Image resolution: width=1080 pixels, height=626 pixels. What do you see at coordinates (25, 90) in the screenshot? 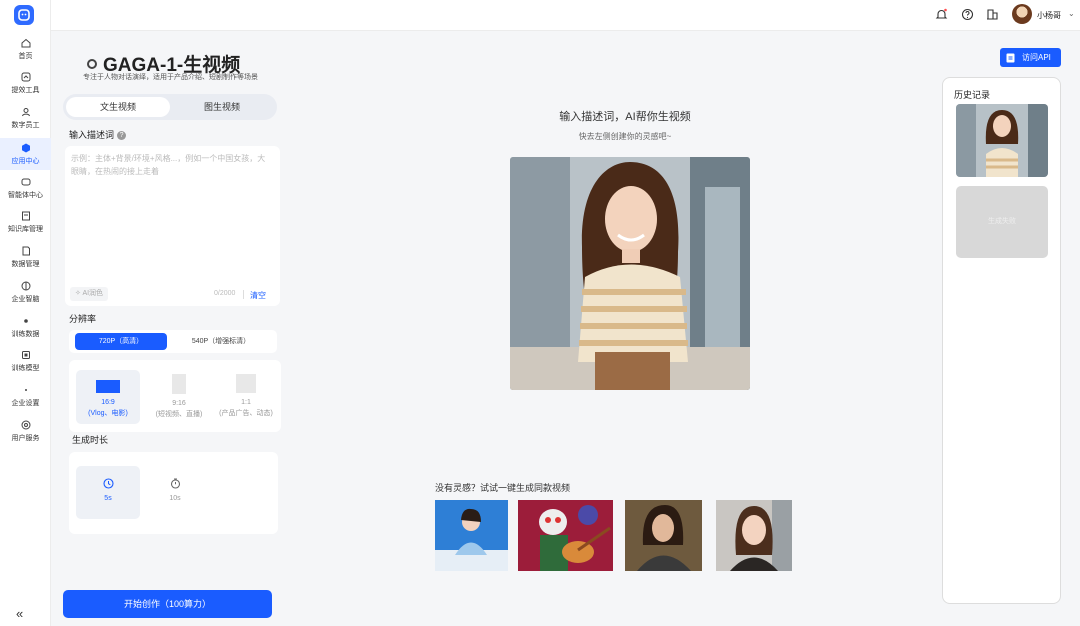
I see `sidebar-item-label: 提效工具` at bounding box center [25, 90].